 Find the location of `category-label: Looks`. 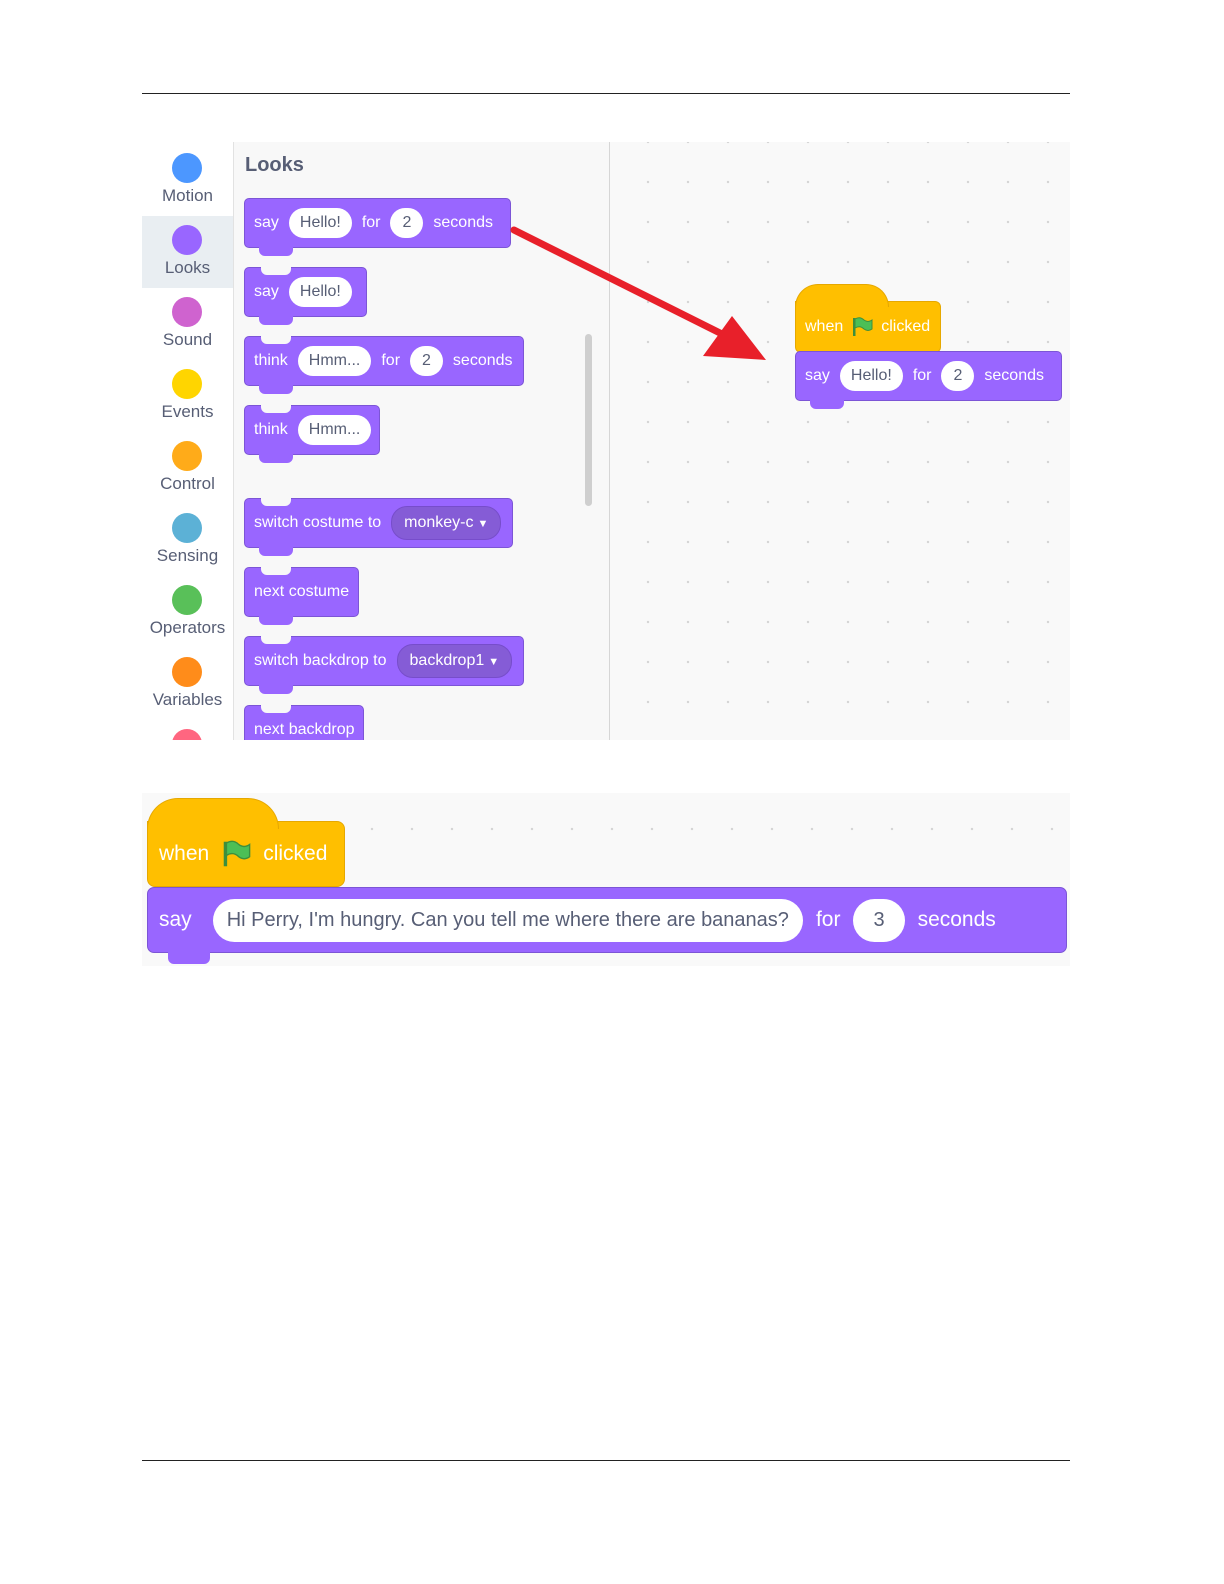

category-label: Looks is located at coordinates (187, 267).